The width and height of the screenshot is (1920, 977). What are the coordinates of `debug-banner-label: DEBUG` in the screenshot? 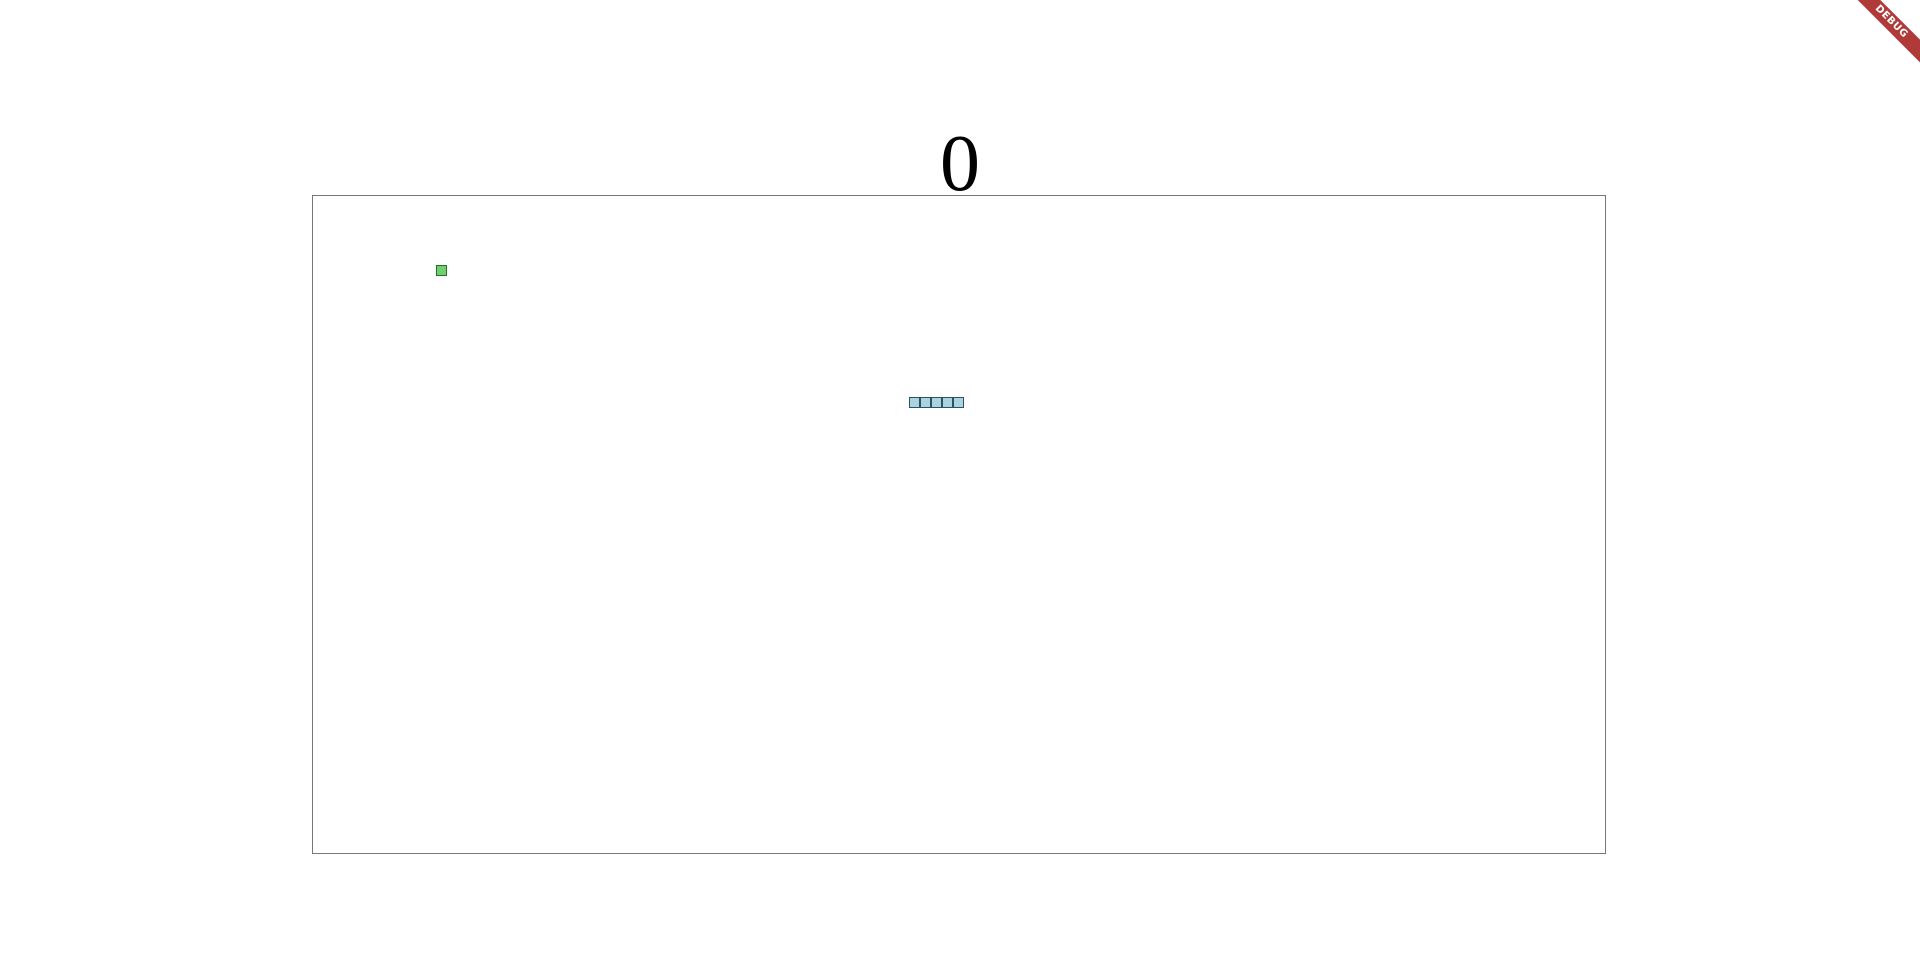 It's located at (1885, 33).